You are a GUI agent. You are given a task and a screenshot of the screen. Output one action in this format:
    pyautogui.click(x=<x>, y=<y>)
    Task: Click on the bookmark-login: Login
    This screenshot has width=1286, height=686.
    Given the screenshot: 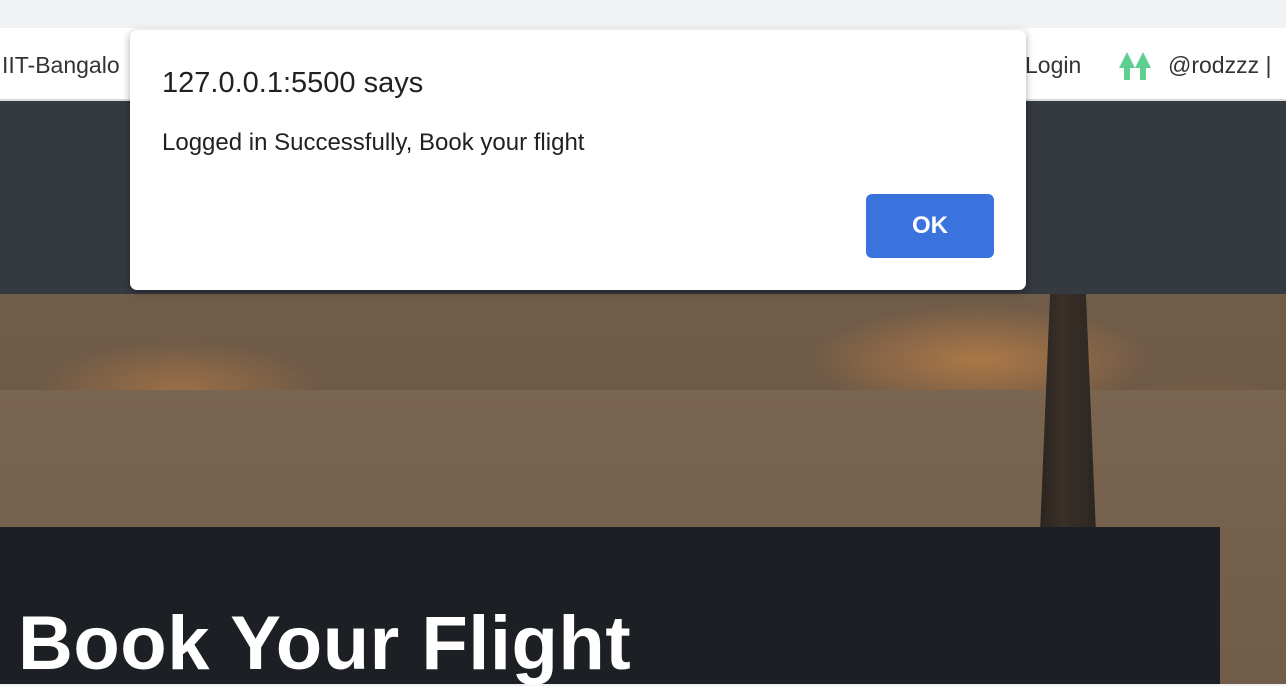 What is the action you would take?
    pyautogui.click(x=1053, y=65)
    